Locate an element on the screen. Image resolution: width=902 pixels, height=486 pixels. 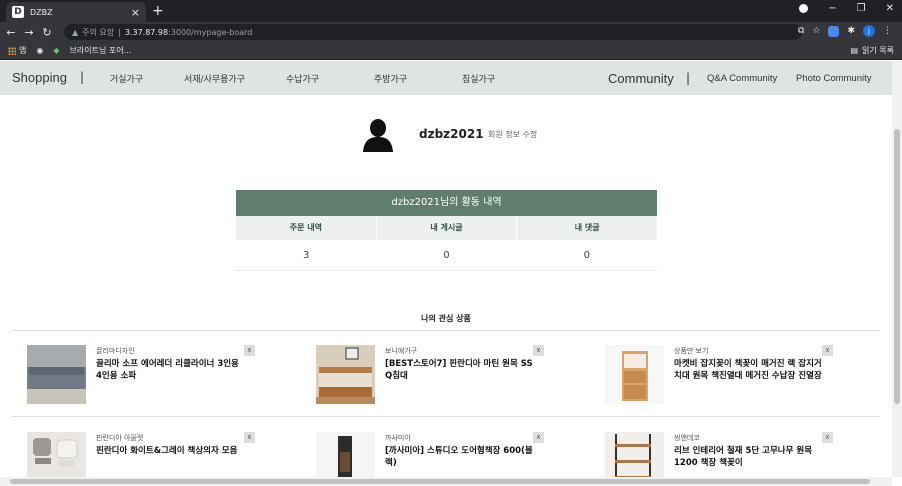
product-brand: 까사미아 is located at coordinates (398, 438).